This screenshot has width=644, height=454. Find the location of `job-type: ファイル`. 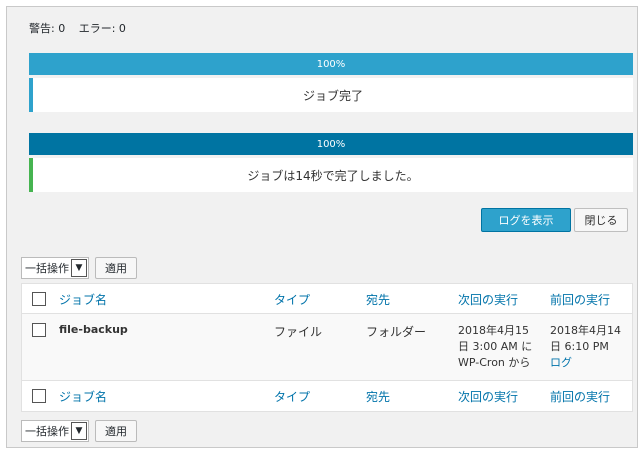

job-type: ファイル is located at coordinates (298, 332).